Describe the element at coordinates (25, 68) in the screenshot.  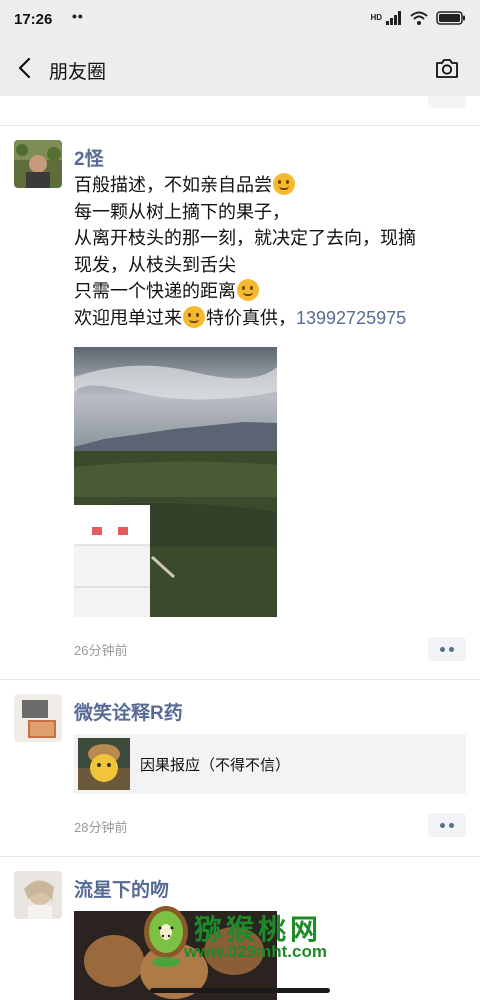
I see `chevron-left-icon` at that location.